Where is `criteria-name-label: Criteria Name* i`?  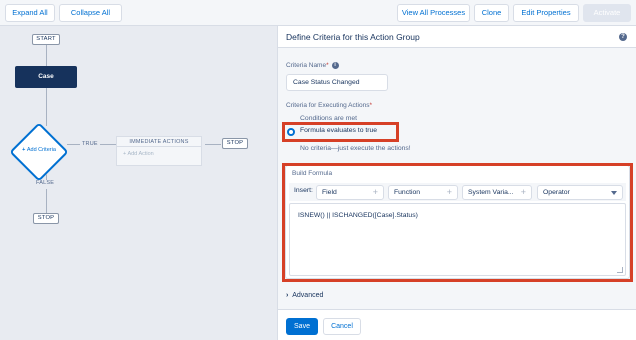
criteria-name-label: Criteria Name* i is located at coordinates (312, 65).